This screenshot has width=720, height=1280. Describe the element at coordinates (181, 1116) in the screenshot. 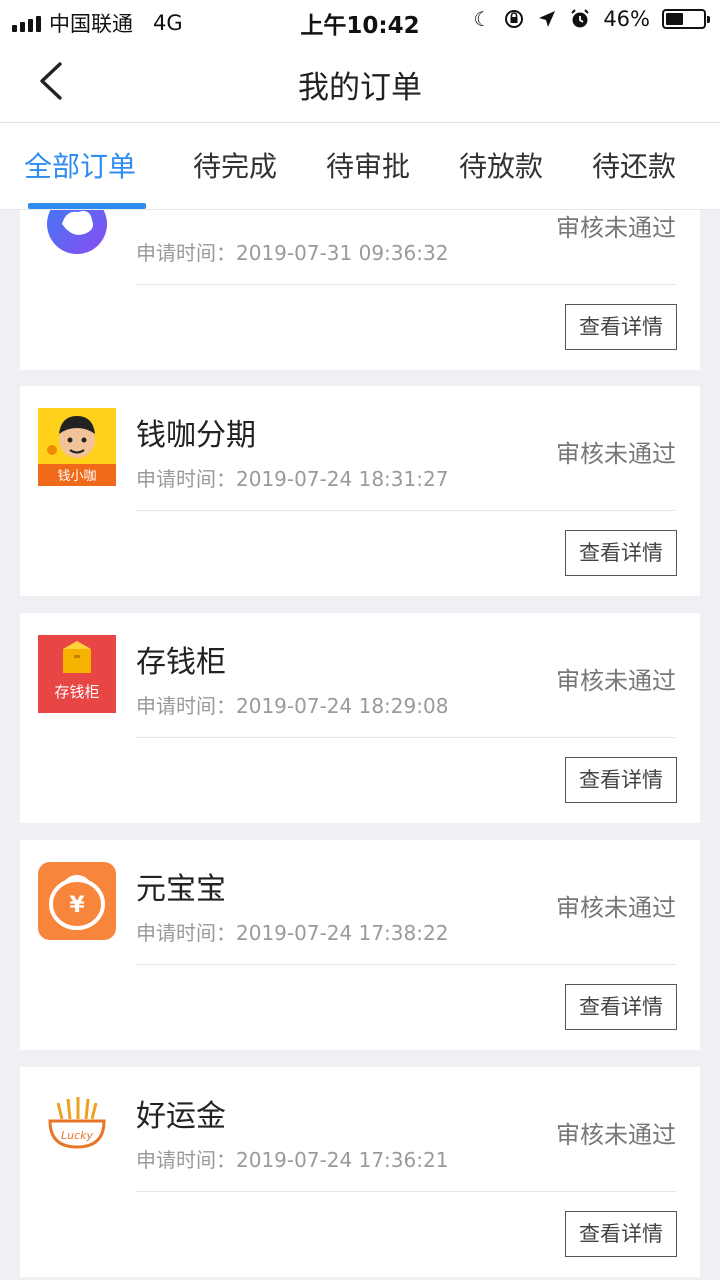

I see `order-name: 好运金` at that location.